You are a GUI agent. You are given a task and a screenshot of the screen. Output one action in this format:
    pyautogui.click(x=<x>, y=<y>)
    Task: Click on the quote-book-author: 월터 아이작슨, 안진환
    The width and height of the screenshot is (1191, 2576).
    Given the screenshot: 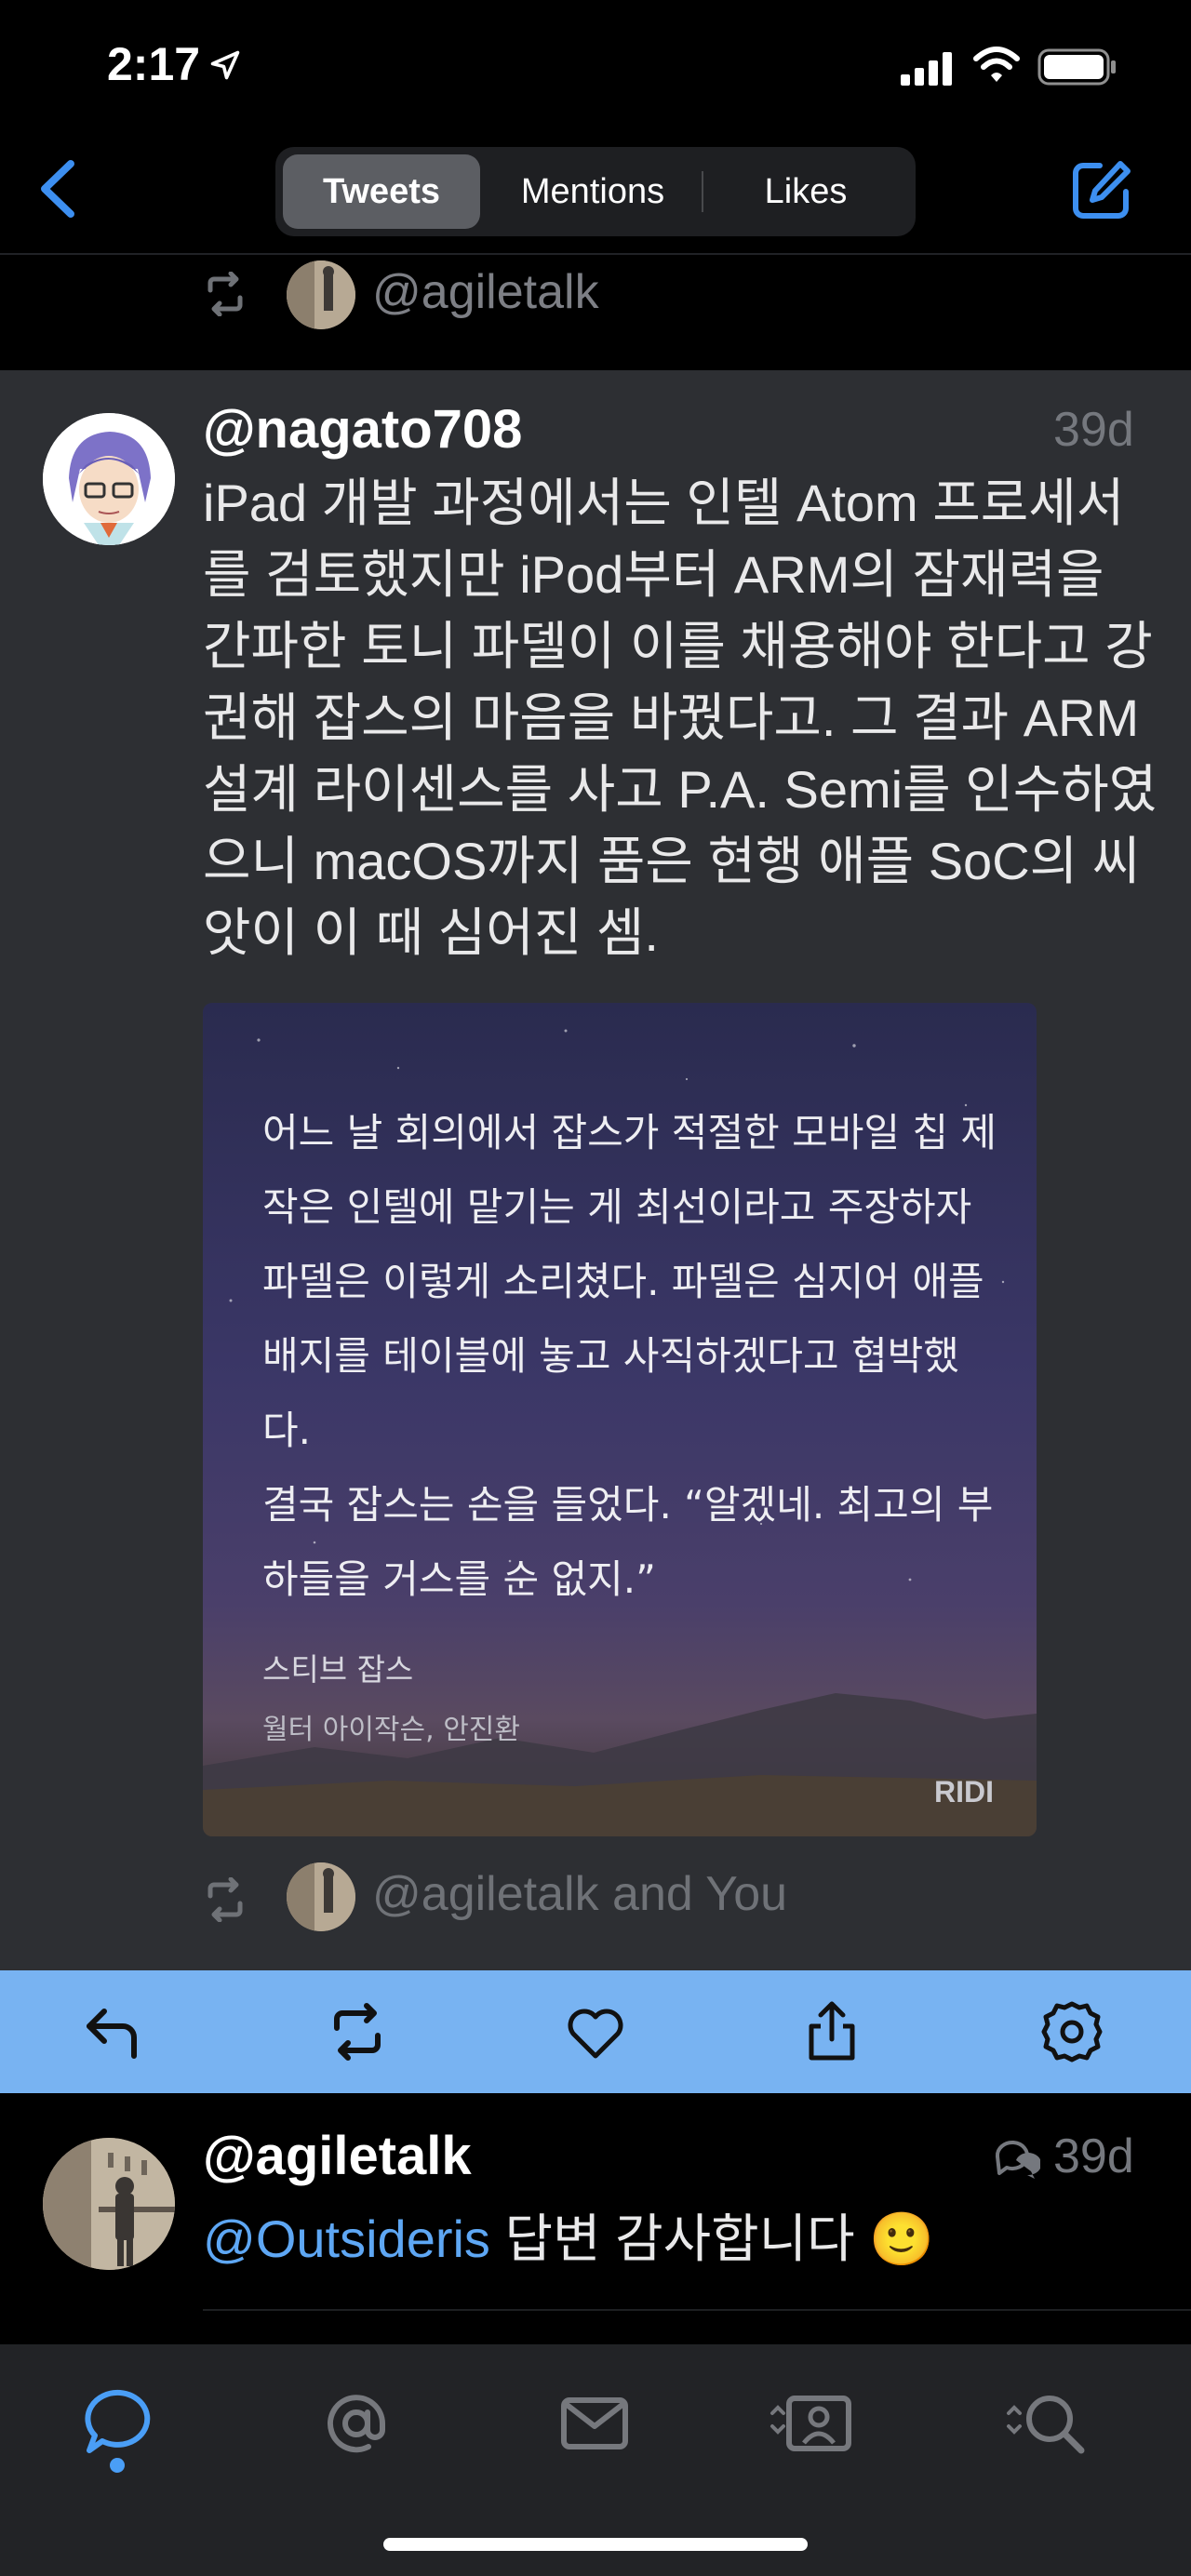 What is the action you would take?
    pyautogui.click(x=391, y=1730)
    